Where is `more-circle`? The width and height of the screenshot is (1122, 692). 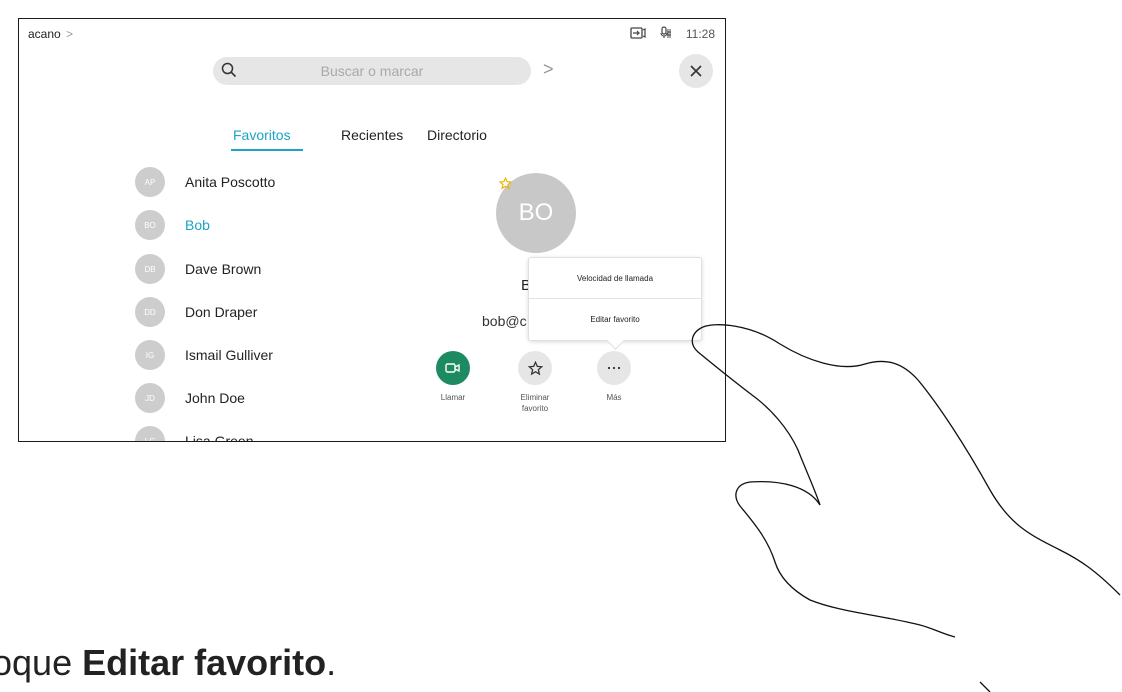
more-circle is located at coordinates (614, 368).